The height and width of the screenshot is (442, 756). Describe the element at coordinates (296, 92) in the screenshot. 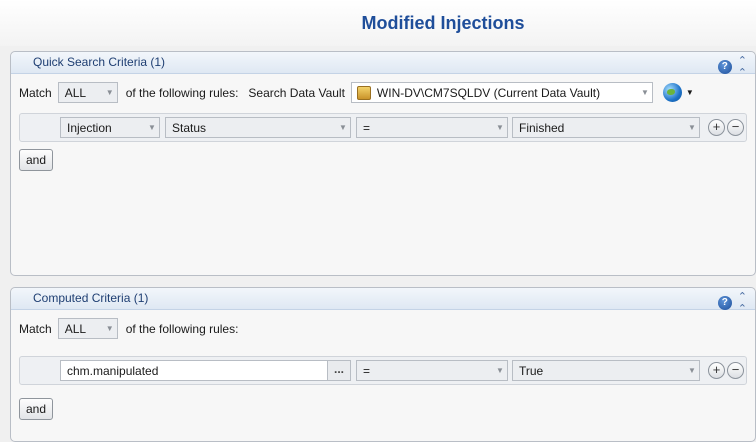

I see `vault-label: Search Data Vault` at that location.